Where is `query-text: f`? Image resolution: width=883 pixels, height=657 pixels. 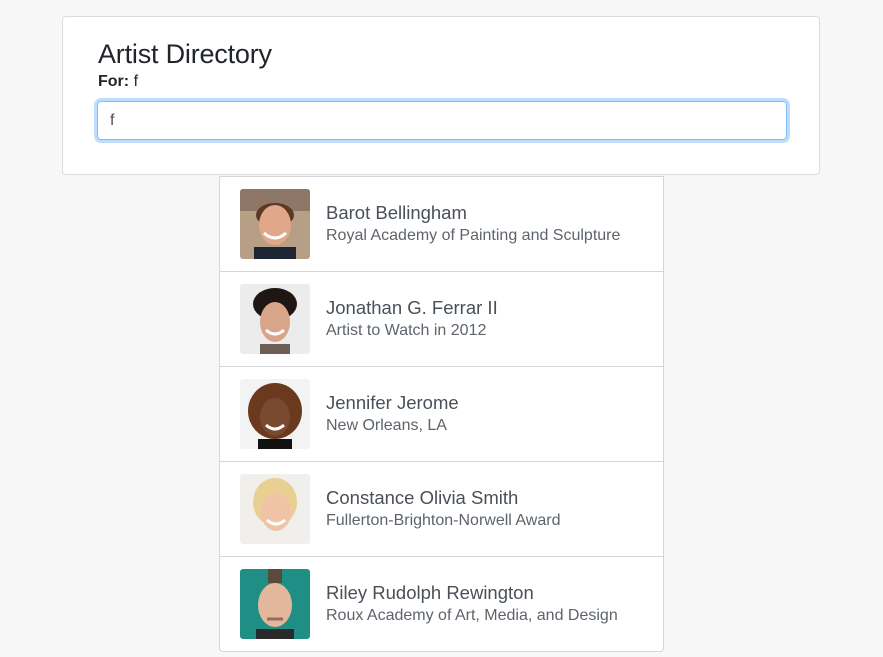 query-text: f is located at coordinates (136, 81).